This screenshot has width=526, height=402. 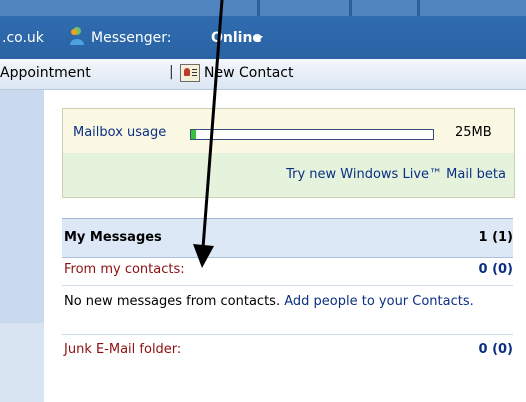 I want to click on new-contact-button: New Contact, so click(x=248, y=73).